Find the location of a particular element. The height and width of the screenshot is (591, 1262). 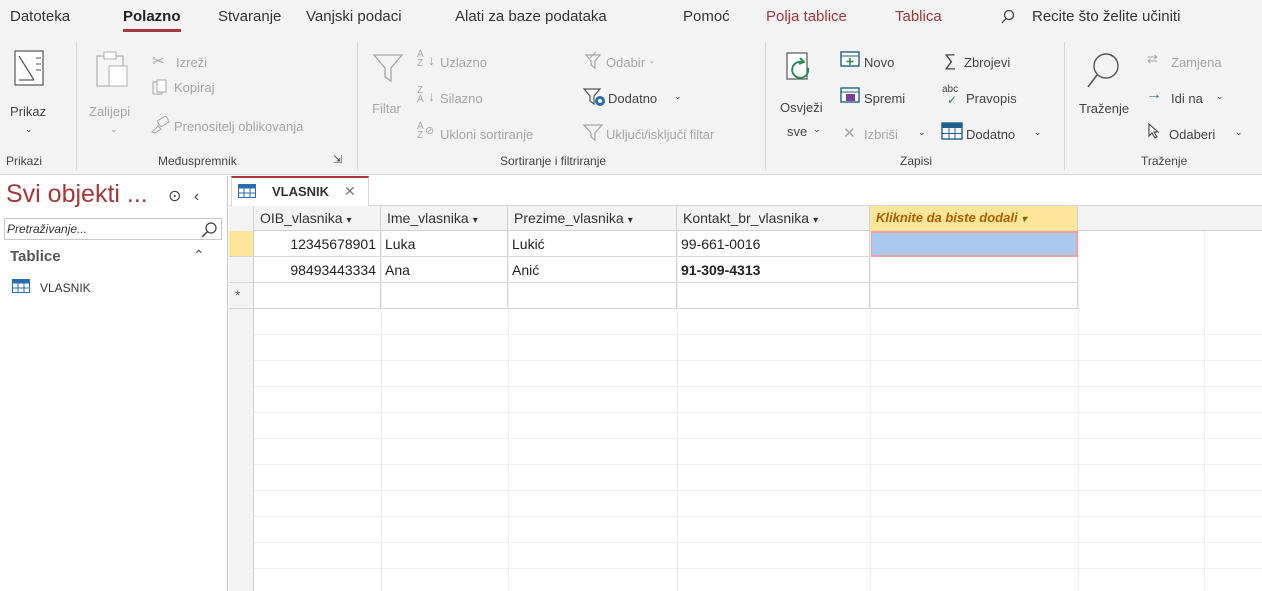

search-icon is located at coordinates (209, 230).